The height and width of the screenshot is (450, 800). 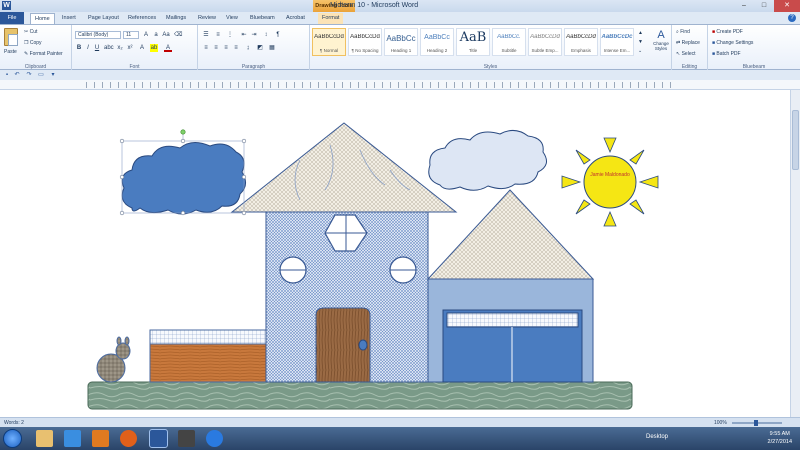 I want to click on style-normal: AaBbCcDd ¶ Normal, so click(x=329, y=42).